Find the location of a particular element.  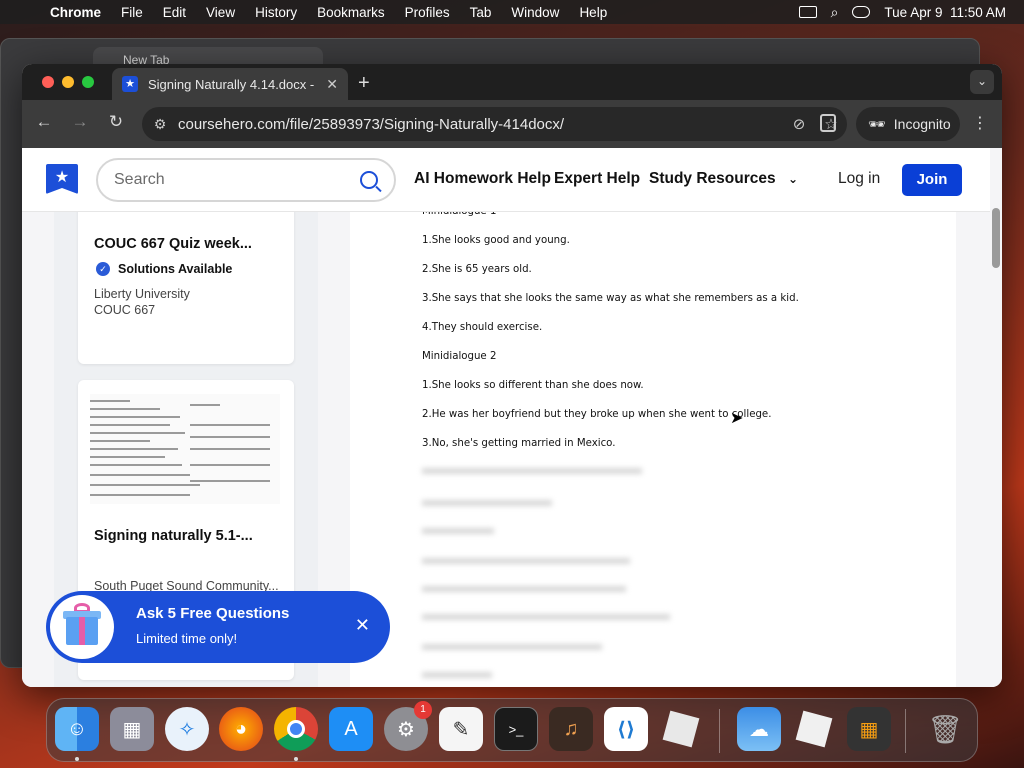

tab-search-chevron-icon: ⌄ is located at coordinates (982, 82).